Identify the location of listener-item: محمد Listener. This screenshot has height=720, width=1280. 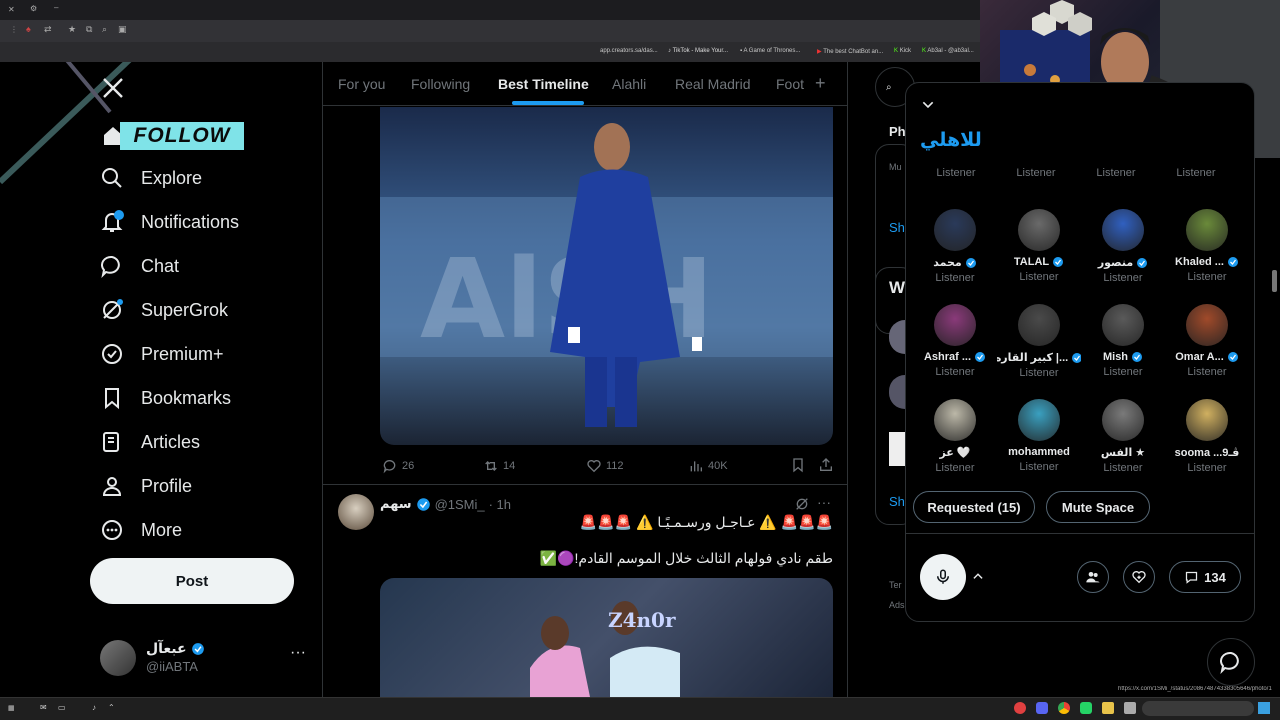
(955, 246).